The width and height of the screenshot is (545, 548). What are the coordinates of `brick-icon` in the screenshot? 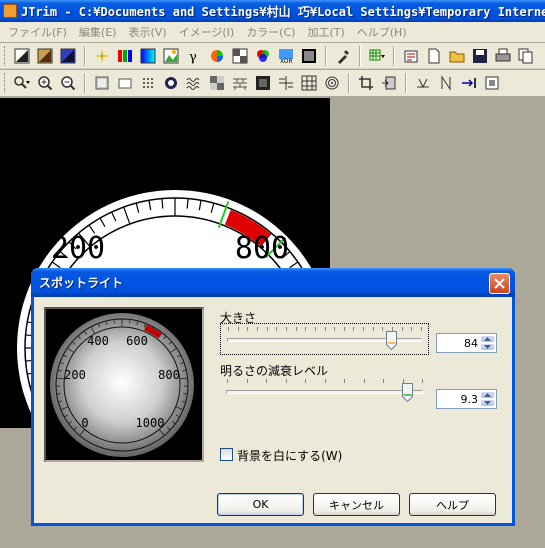 It's located at (240, 83).